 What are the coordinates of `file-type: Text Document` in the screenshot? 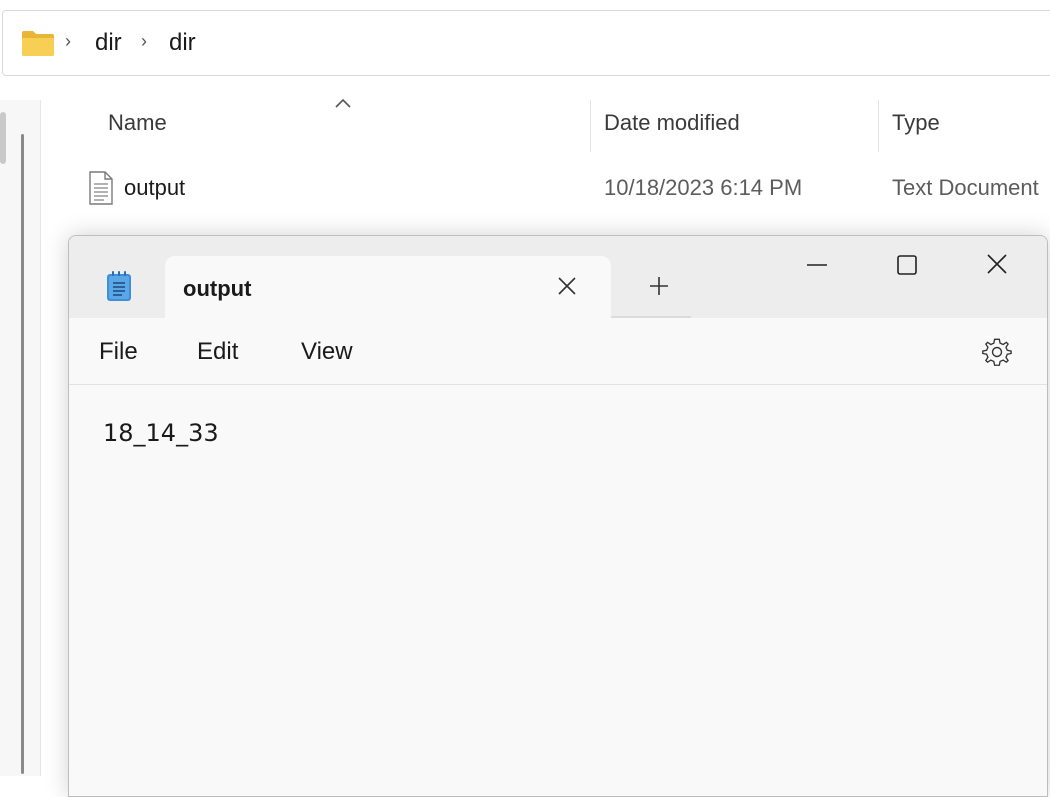 It's located at (965, 187).